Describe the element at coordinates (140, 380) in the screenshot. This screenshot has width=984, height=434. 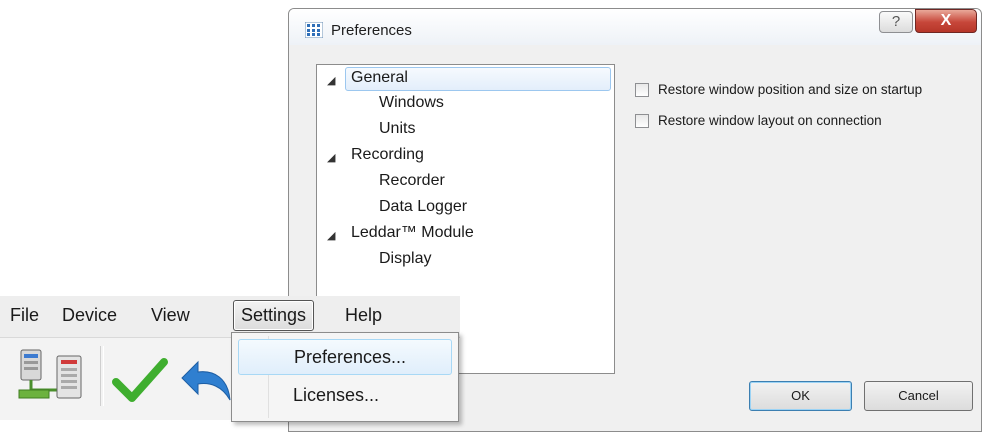
I see `checkmark-icon` at that location.